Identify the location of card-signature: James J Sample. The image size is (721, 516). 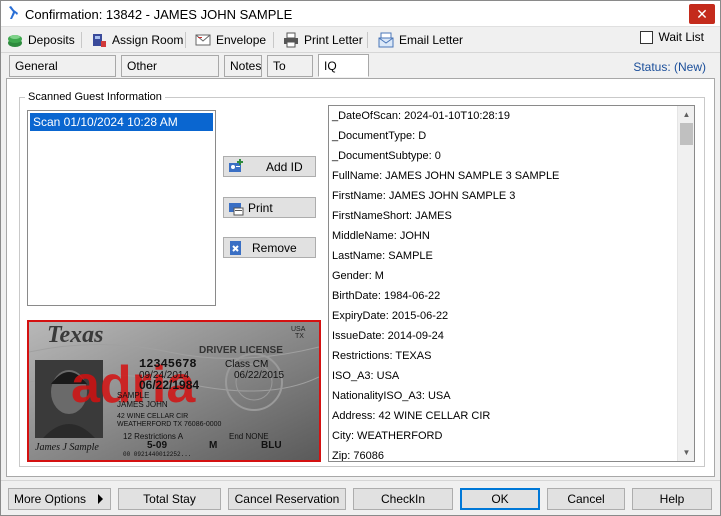
(67, 447).